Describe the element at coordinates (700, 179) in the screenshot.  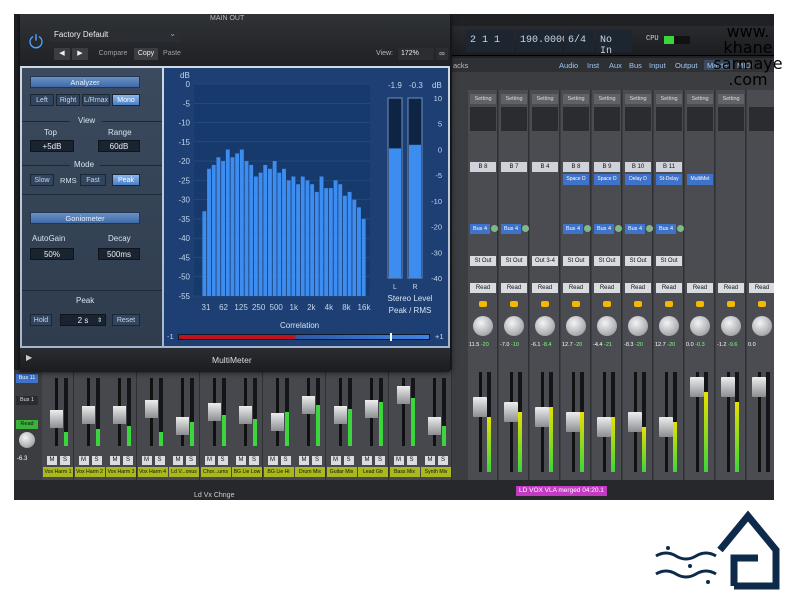
I see `plugin-slot: MultiMet` at that location.